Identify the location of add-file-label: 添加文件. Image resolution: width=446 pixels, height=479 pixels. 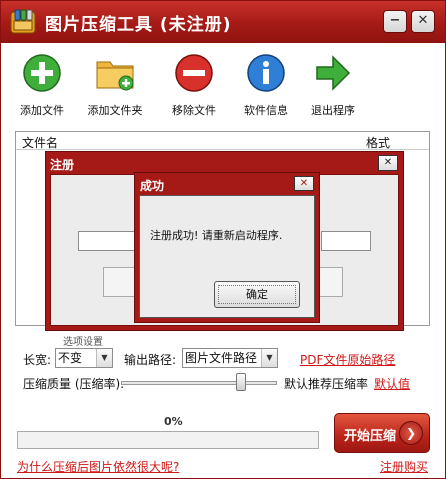
(42, 110).